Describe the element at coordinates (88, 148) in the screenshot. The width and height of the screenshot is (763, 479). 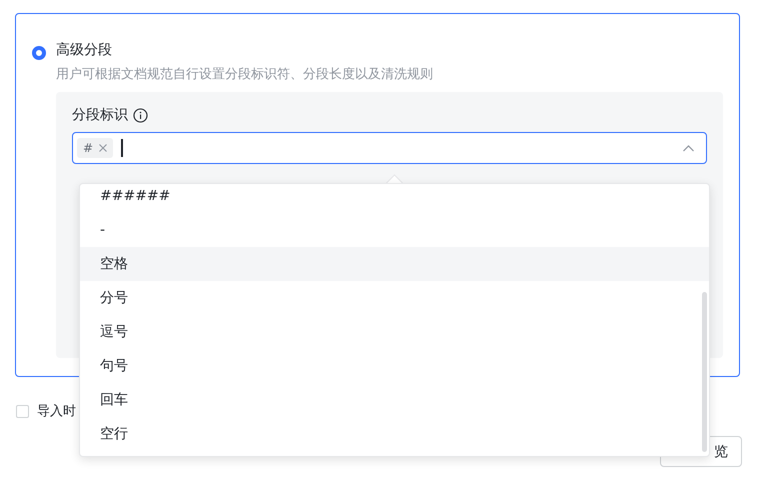
I see `tag-text: #` at that location.